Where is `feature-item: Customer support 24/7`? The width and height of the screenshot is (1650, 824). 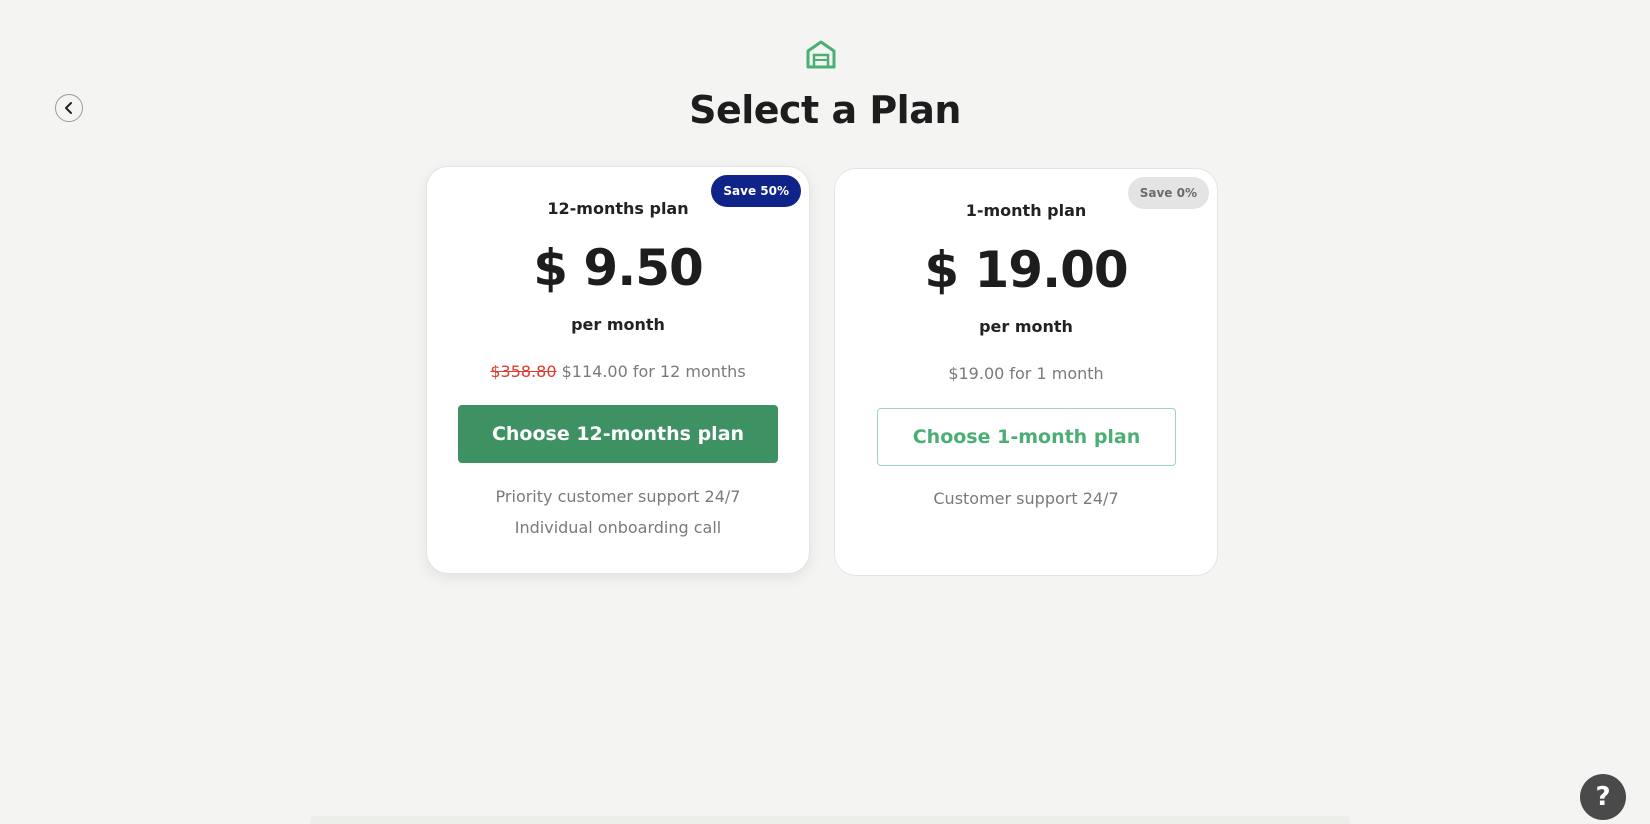
feature-item: Customer support 24/7 is located at coordinates (1026, 498).